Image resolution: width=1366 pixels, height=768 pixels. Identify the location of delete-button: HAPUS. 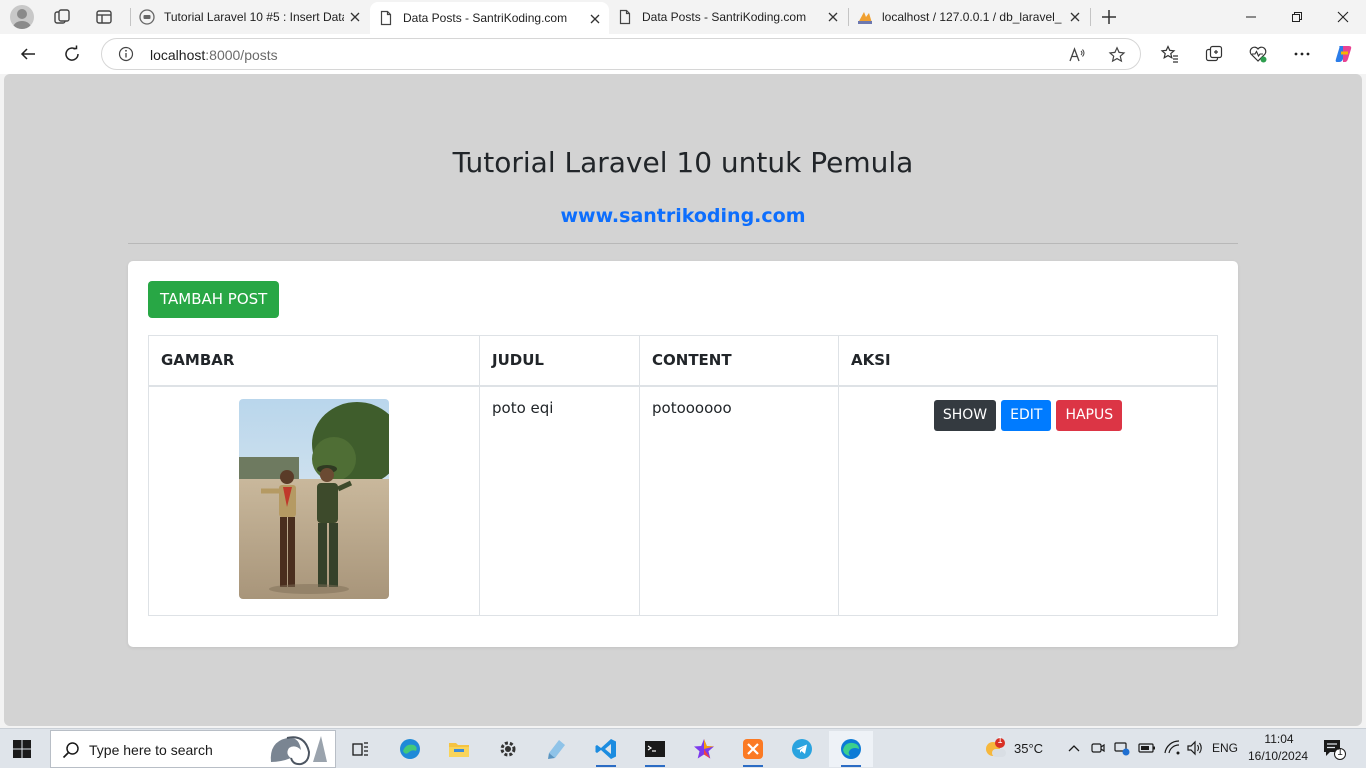
(1089, 415).